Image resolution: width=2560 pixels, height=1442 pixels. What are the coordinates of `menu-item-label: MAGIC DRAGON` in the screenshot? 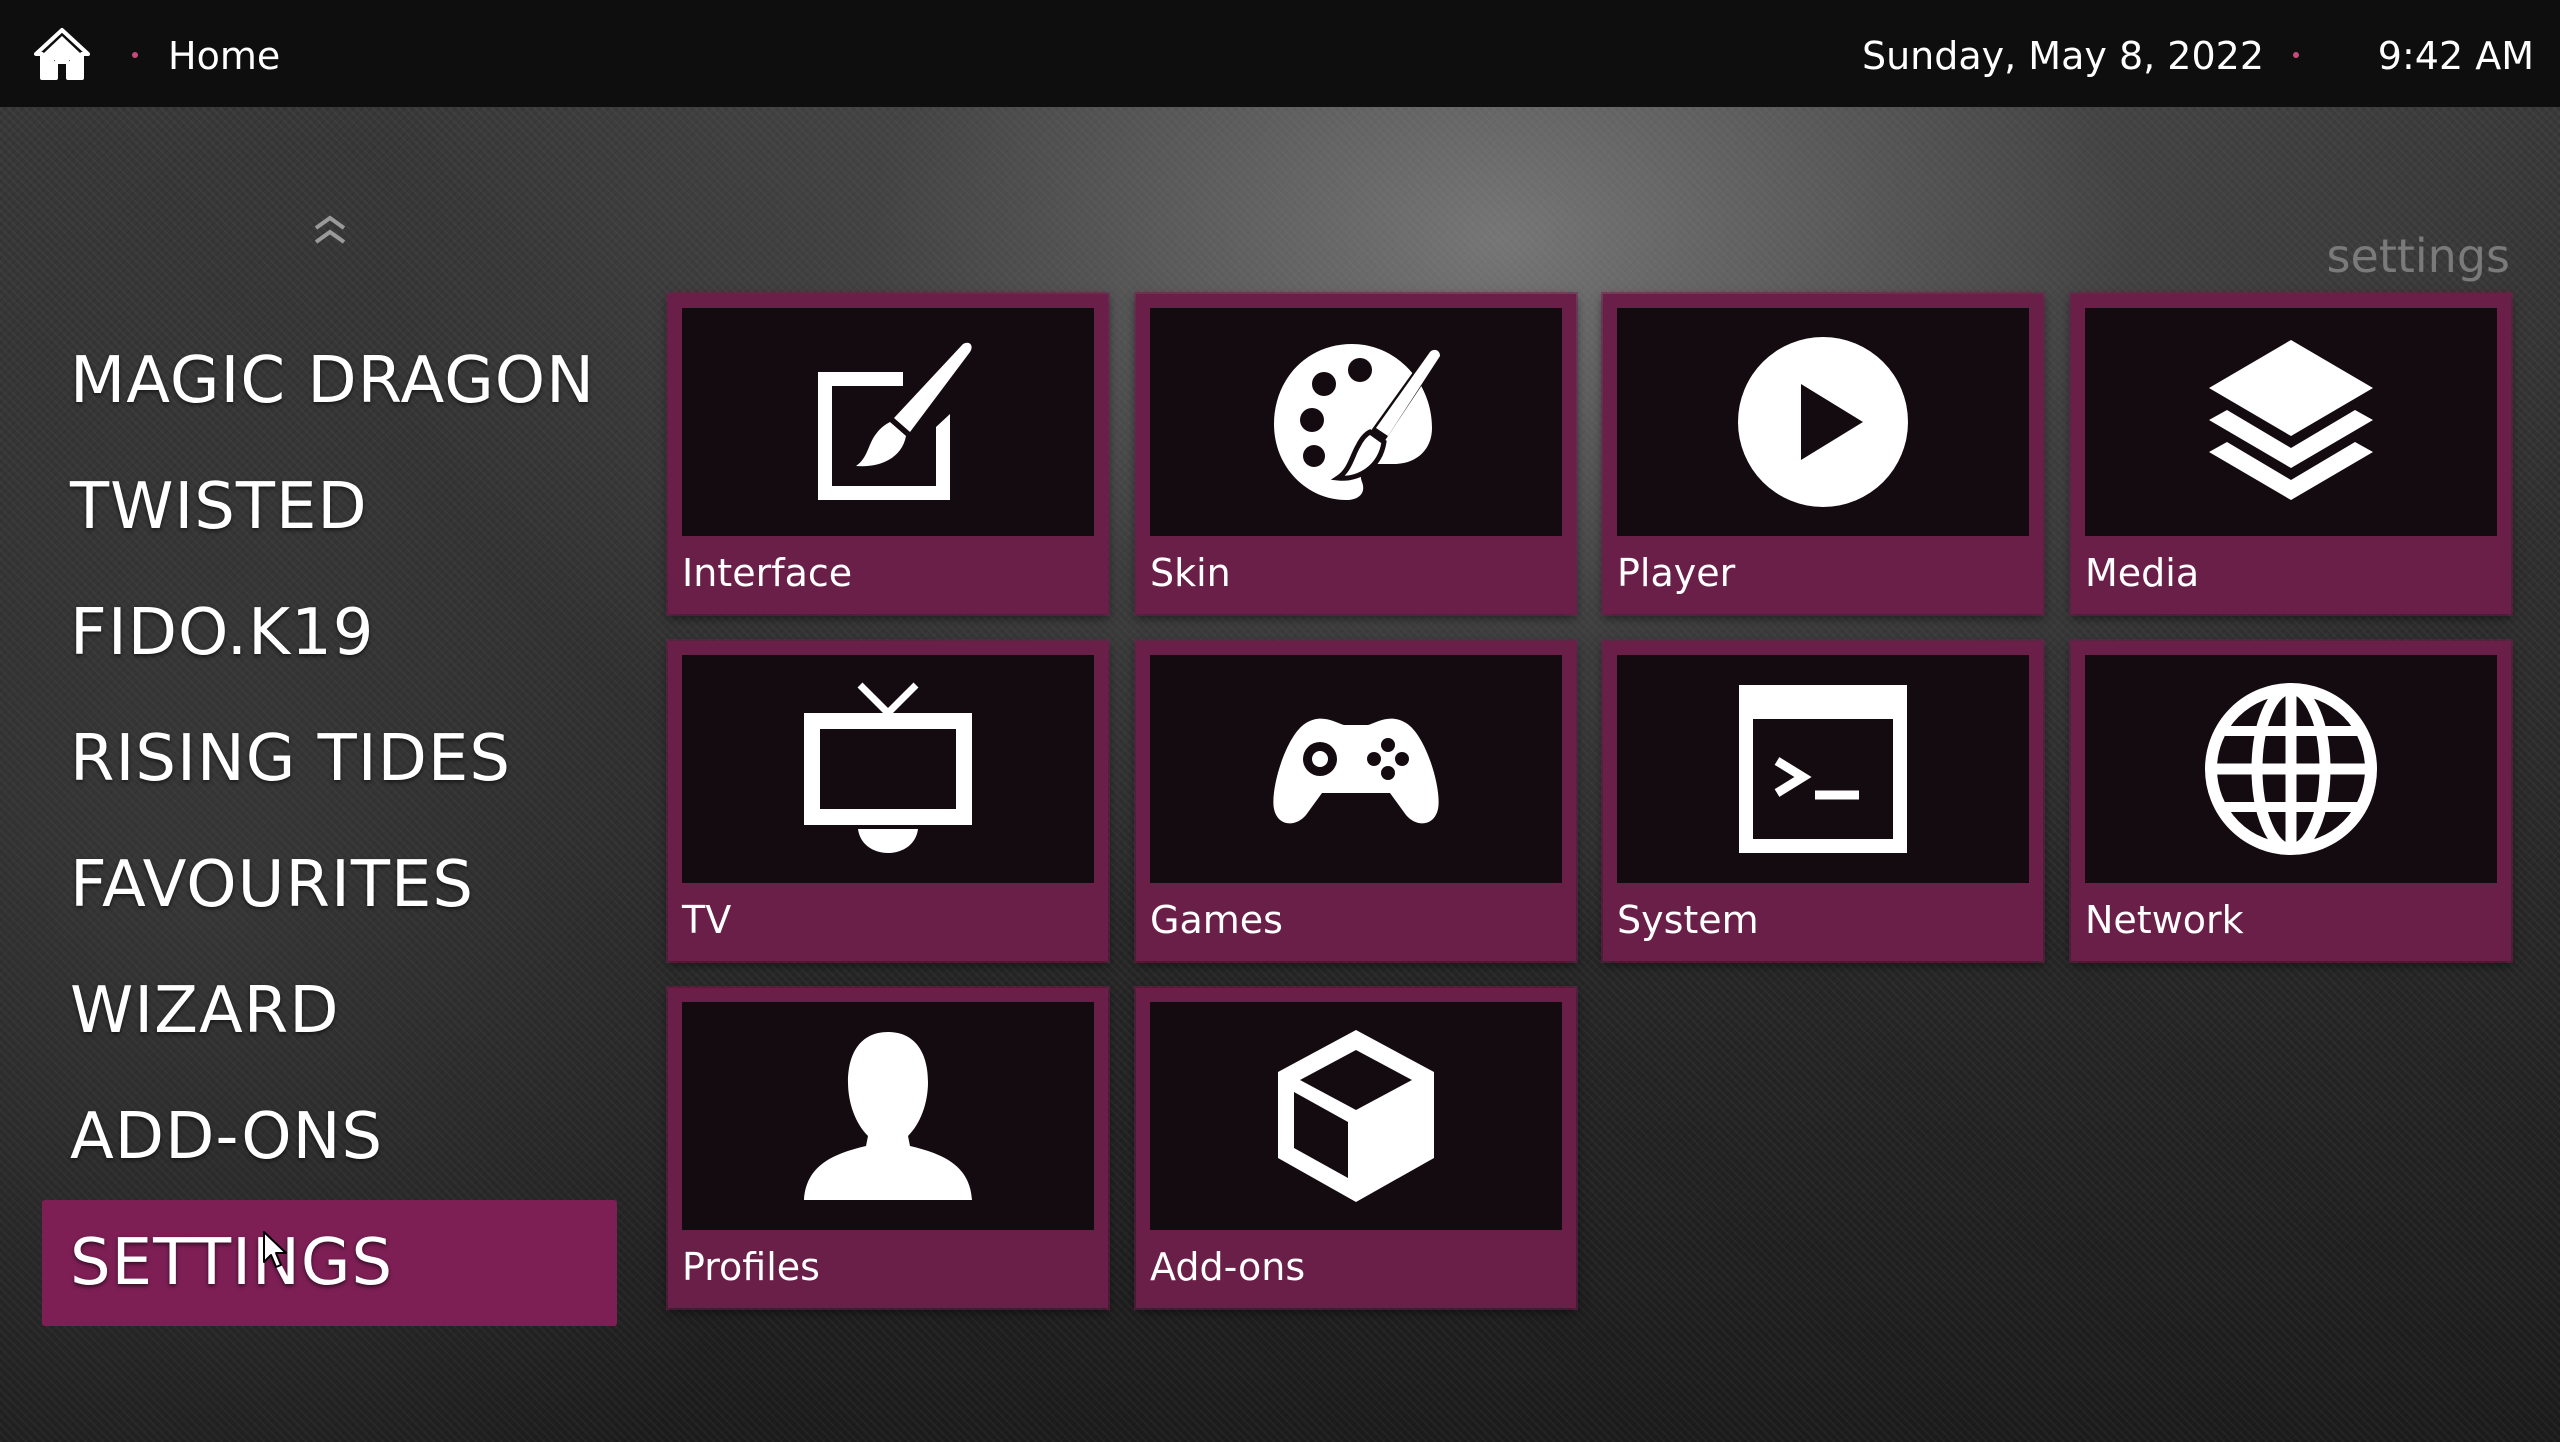 It's located at (333, 381).